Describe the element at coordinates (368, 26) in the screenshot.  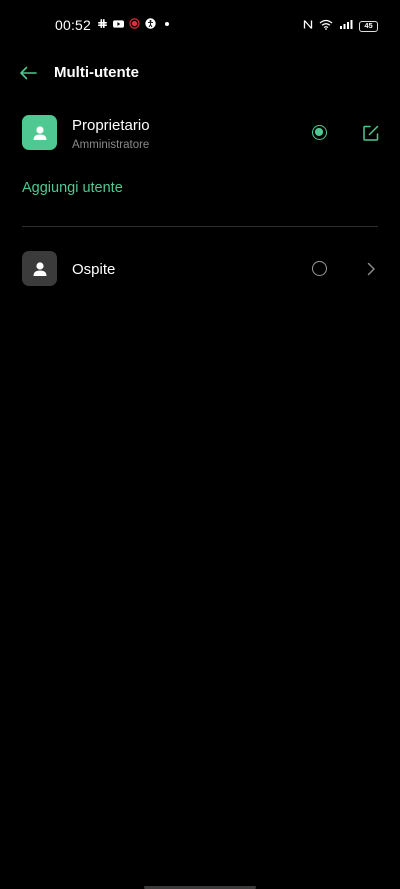
I see `battery-icon: 45` at that location.